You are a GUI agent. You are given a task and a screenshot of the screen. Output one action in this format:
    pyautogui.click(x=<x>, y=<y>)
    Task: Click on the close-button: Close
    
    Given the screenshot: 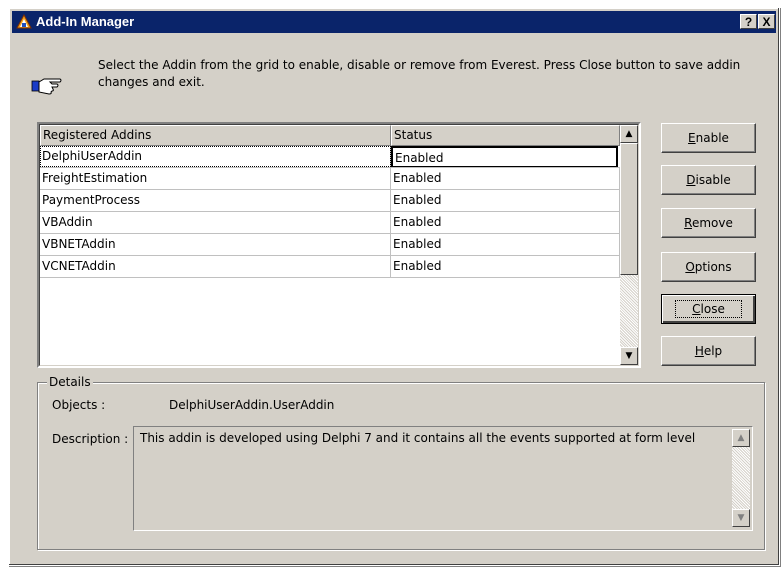 What is the action you would take?
    pyautogui.click(x=708, y=309)
    